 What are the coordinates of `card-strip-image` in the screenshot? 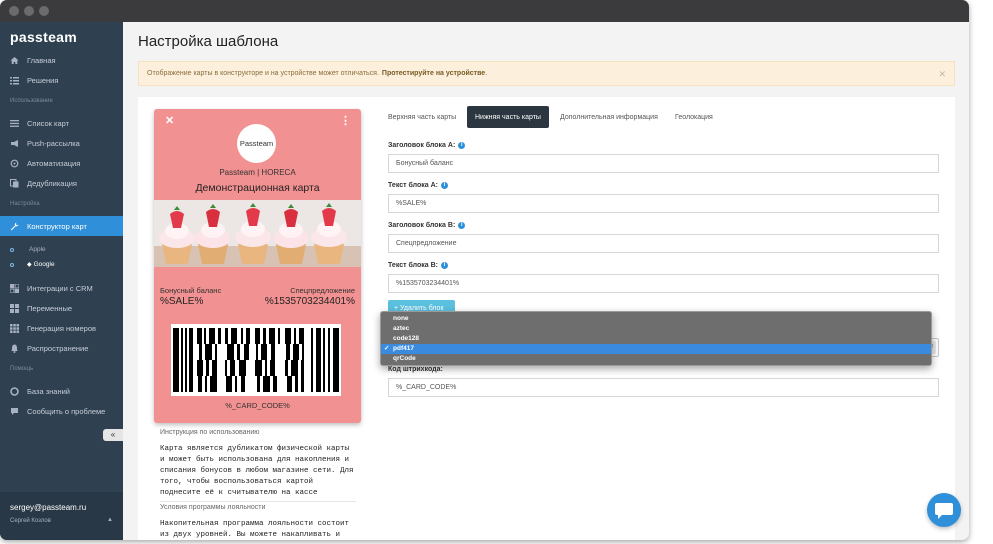 It's located at (257, 233).